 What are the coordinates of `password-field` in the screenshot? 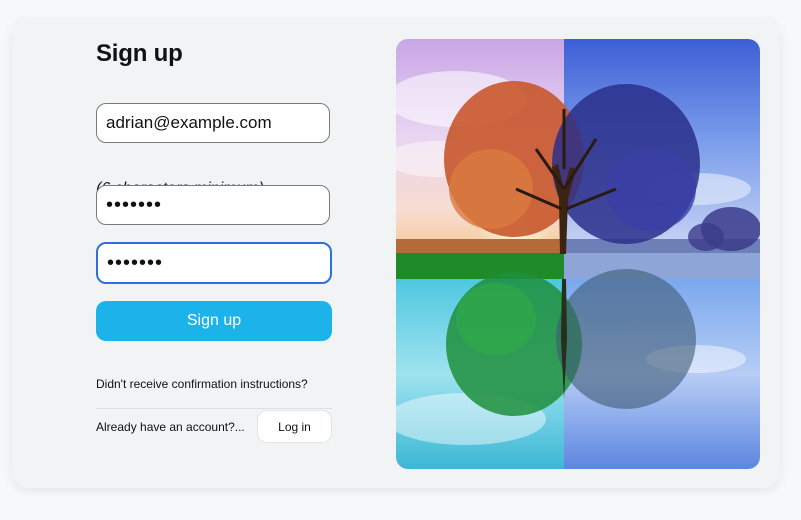 It's located at (213, 205).